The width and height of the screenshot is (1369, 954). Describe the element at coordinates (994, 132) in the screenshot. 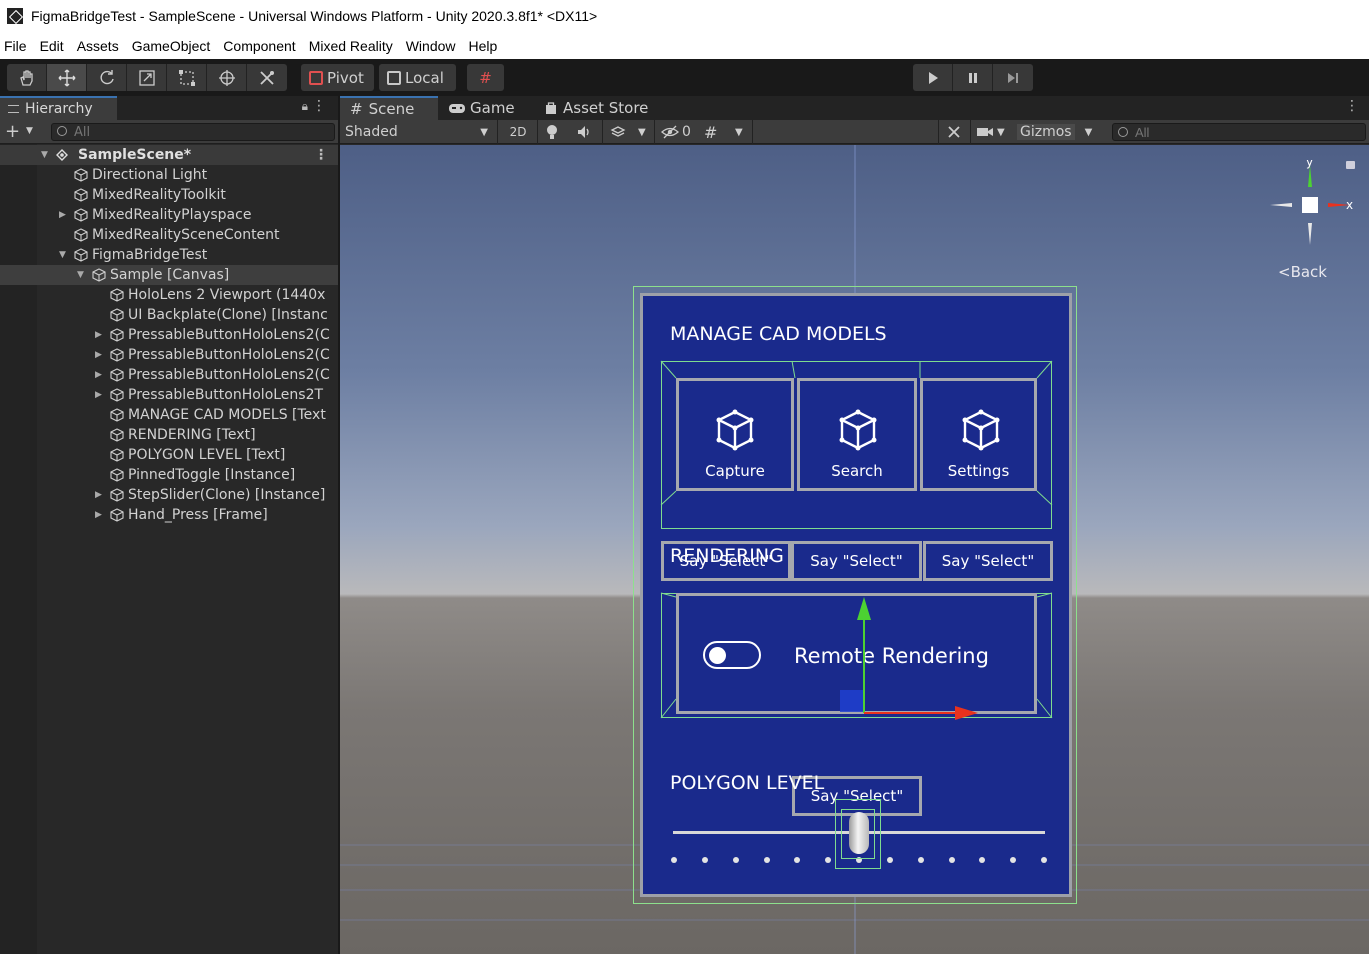

I see `camera-settings-button: ▼` at that location.